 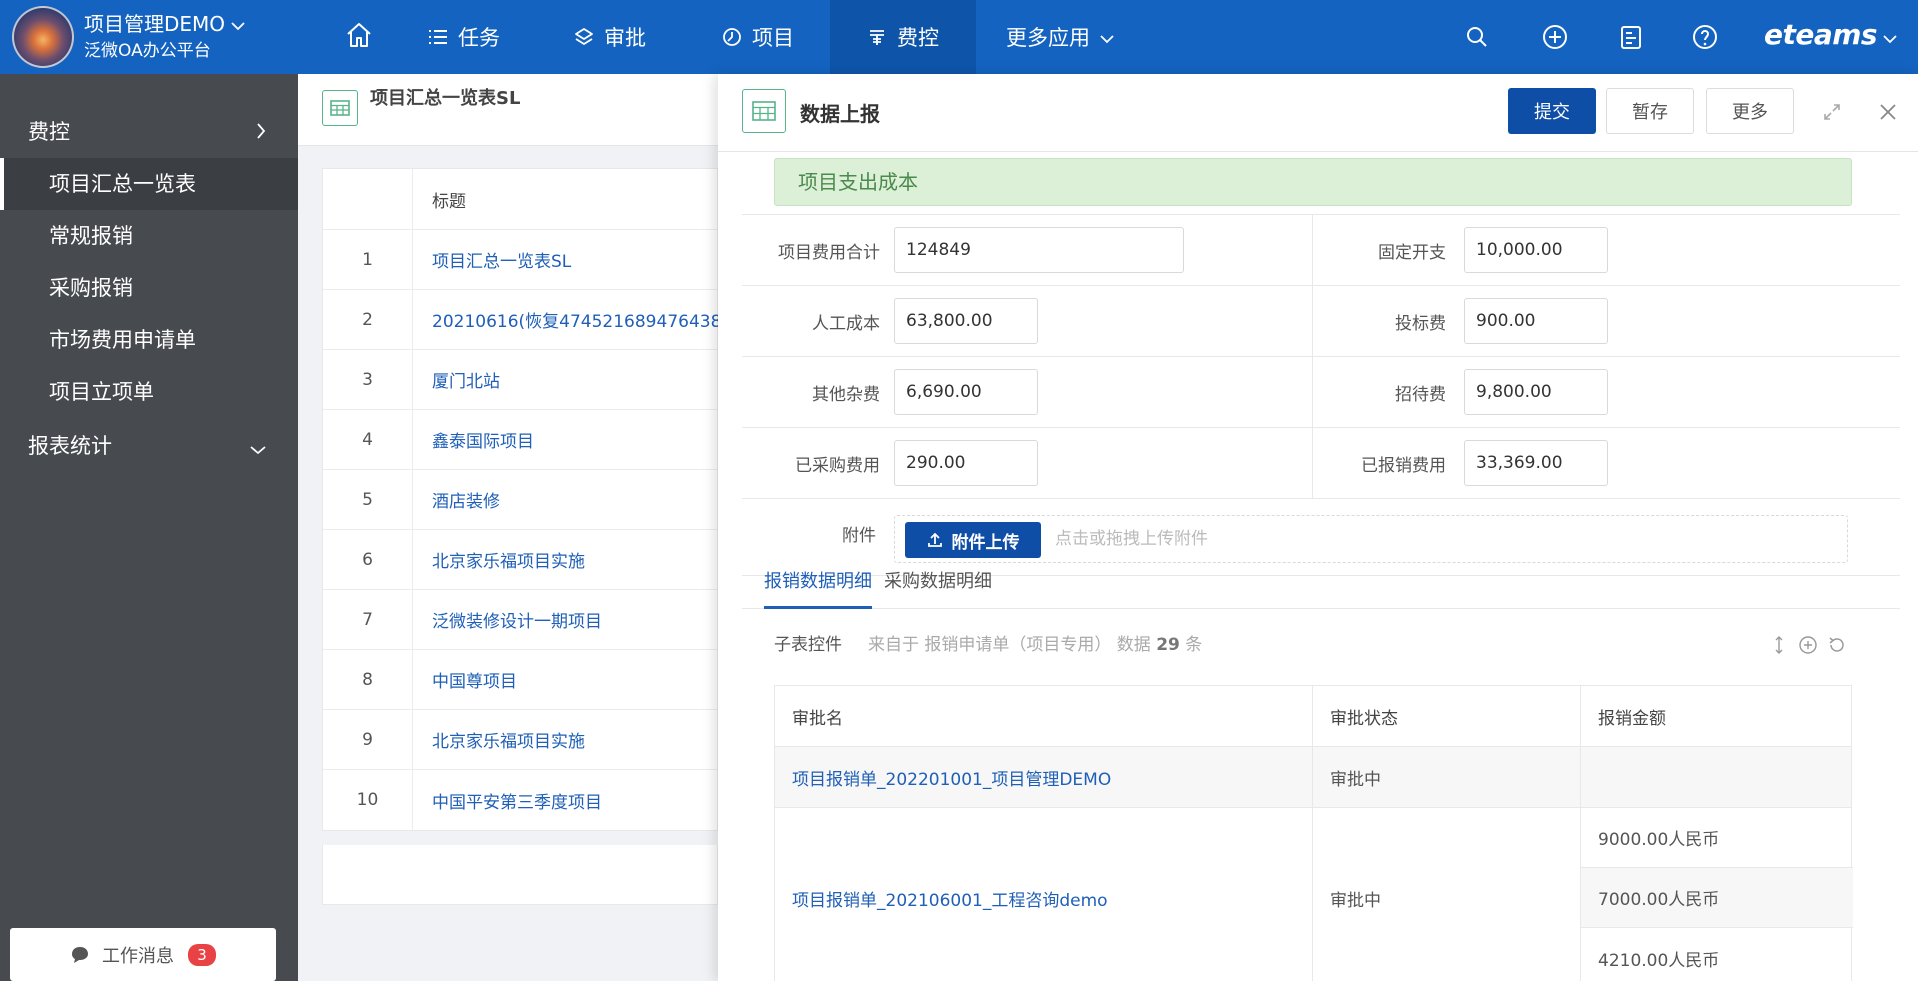 I want to click on help-icon, so click(x=1705, y=37).